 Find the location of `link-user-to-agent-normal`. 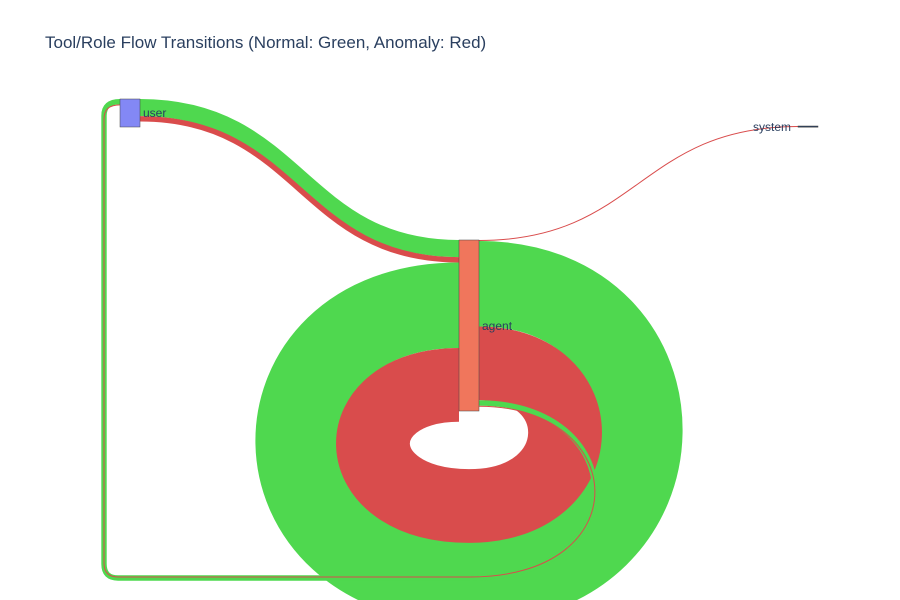

link-user-to-agent-normal is located at coordinates (299, 178).